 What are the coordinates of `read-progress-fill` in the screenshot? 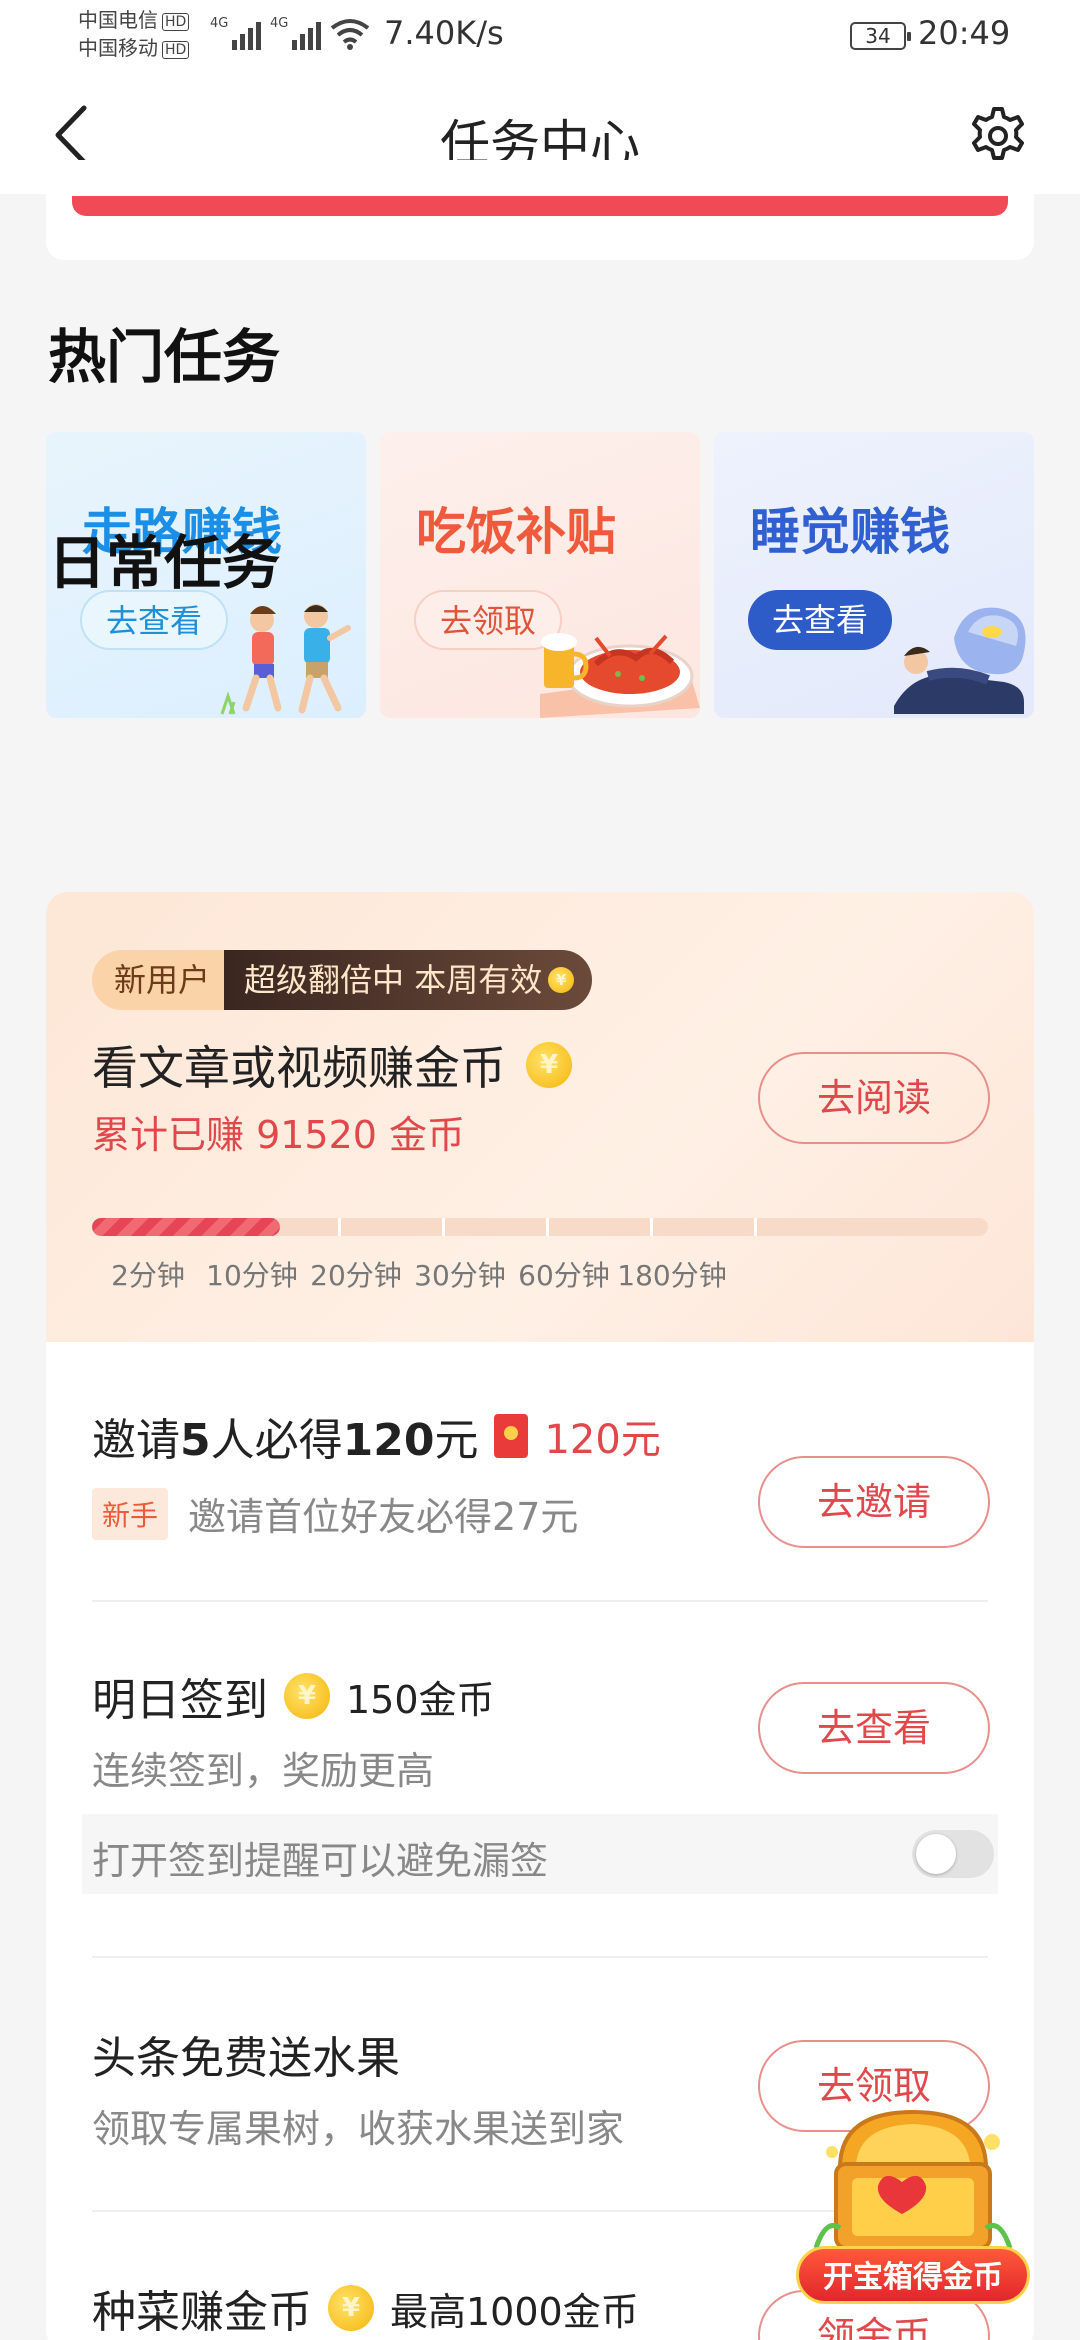 It's located at (186, 1227).